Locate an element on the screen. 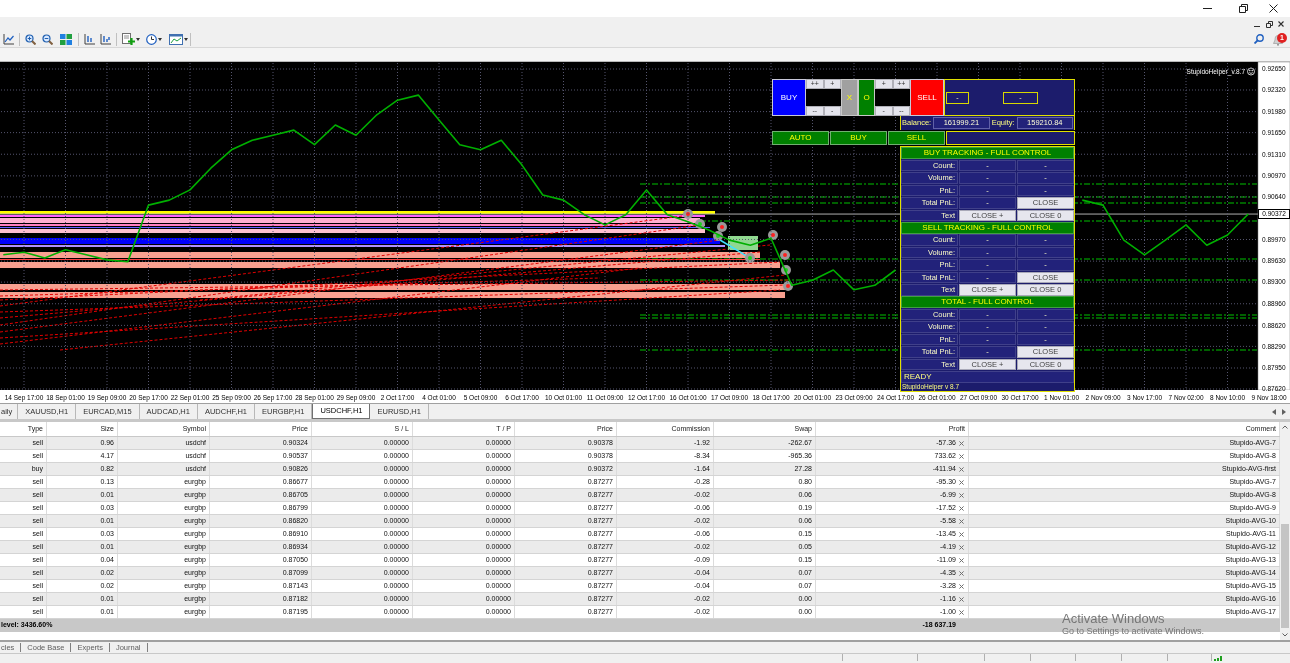 This screenshot has width=1290, height=663. mode-button: BUY is located at coordinates (858, 138).